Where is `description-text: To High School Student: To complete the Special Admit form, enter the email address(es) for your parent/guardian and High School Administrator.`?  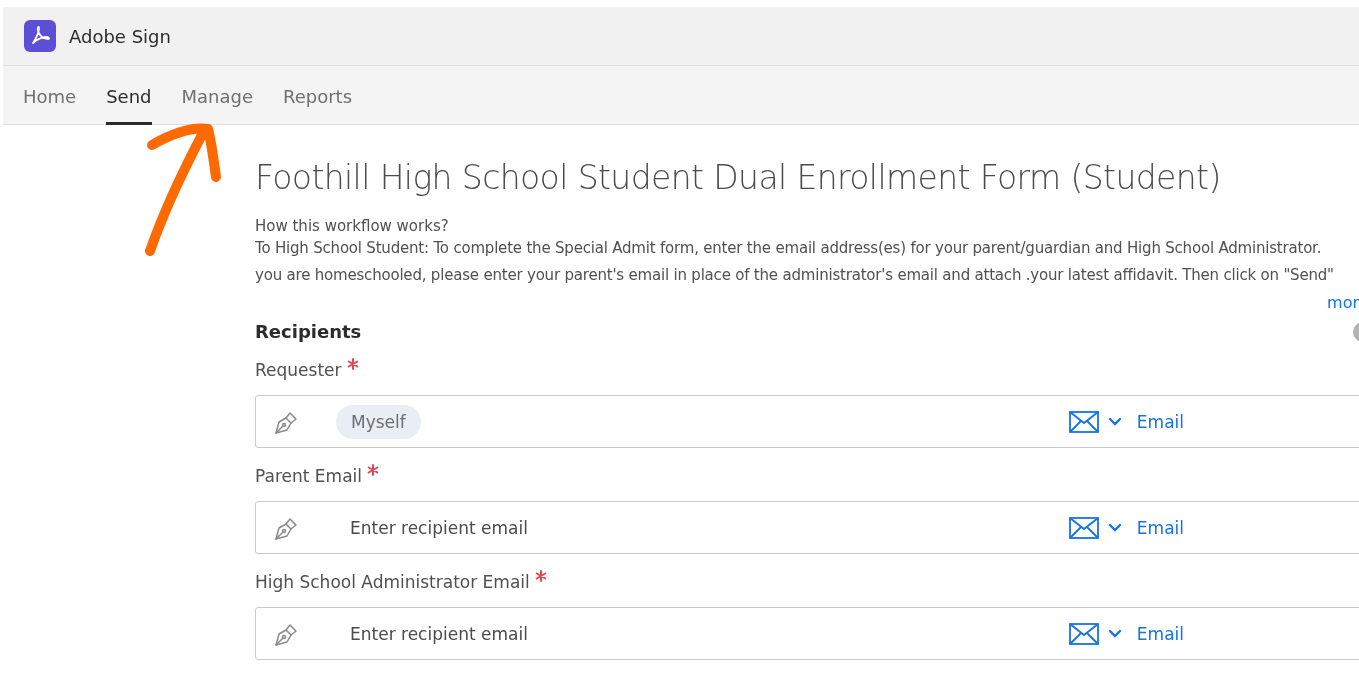 description-text: To High School Student: To complete the Special Admit form, enter the email address(es) for your parent/guardian and High School Administrator. is located at coordinates (789, 248).